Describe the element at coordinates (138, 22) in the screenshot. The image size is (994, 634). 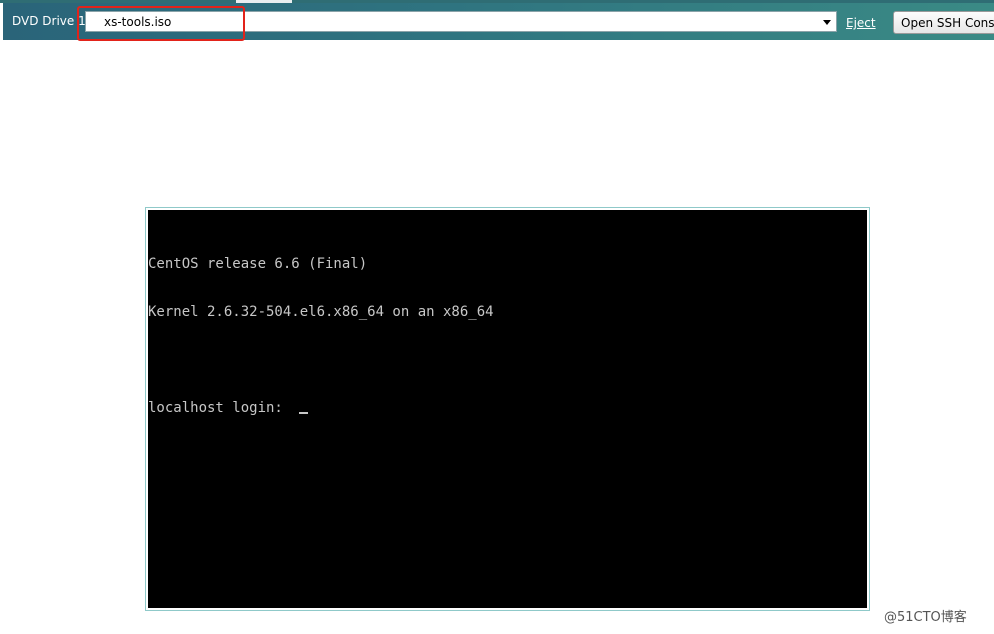
I see `iso-selected-value: xs-tools.iso` at that location.